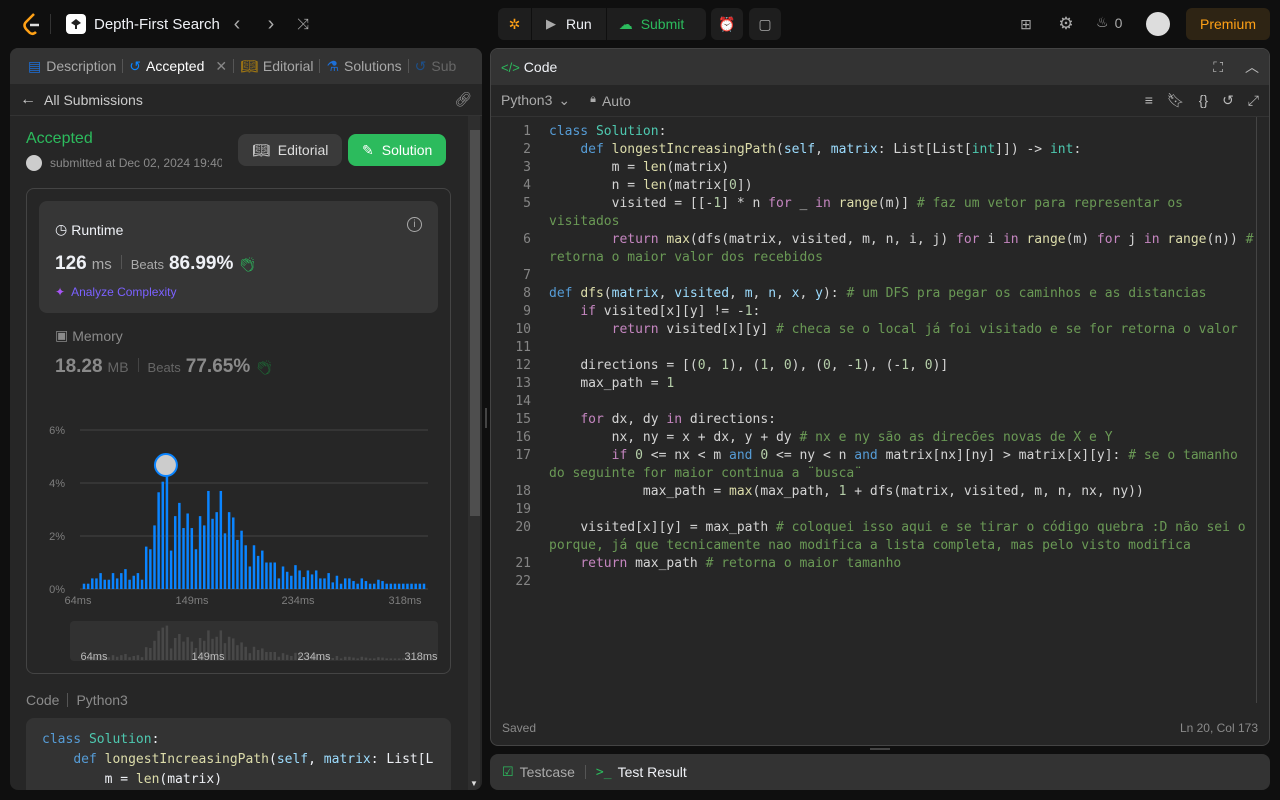 The image size is (1280, 800). Describe the element at coordinates (1228, 24) in the screenshot. I see `premium-button: Premium` at that location.